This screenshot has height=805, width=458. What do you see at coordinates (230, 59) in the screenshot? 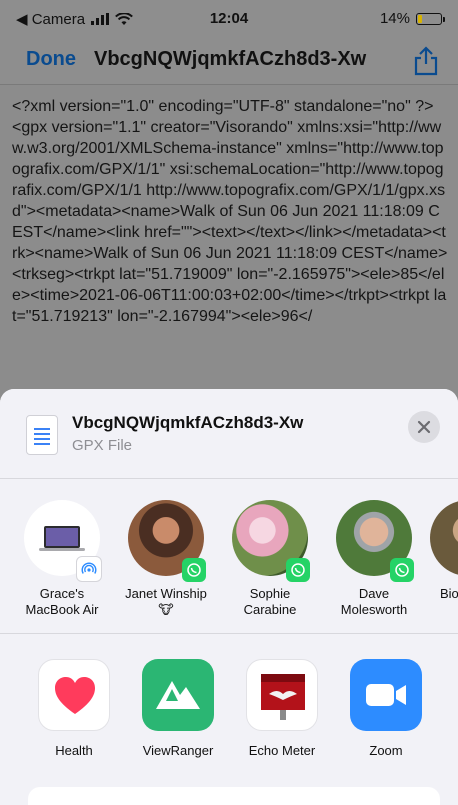
I see `document-title: VbcgNQWjqmkfACzh8d3-Xw` at bounding box center [230, 59].